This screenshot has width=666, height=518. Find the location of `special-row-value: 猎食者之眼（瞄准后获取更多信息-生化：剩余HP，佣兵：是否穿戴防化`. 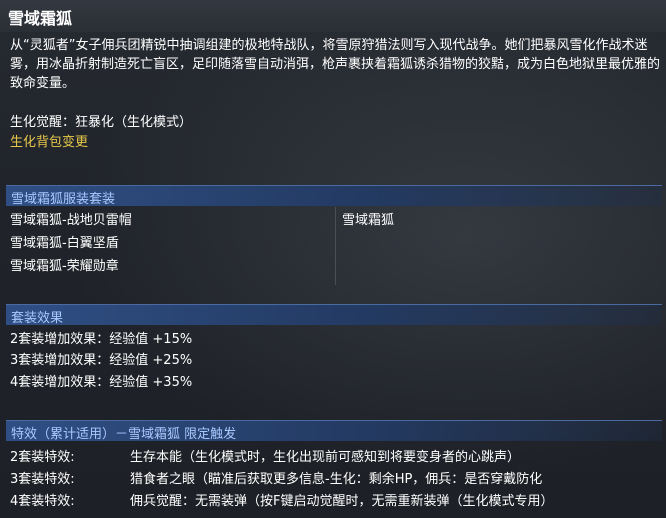

special-row-value: 猎食者之眼（瞄准后获取更多信息-生化：剩余HP，佣兵：是否穿戴防化 is located at coordinates (336, 479).